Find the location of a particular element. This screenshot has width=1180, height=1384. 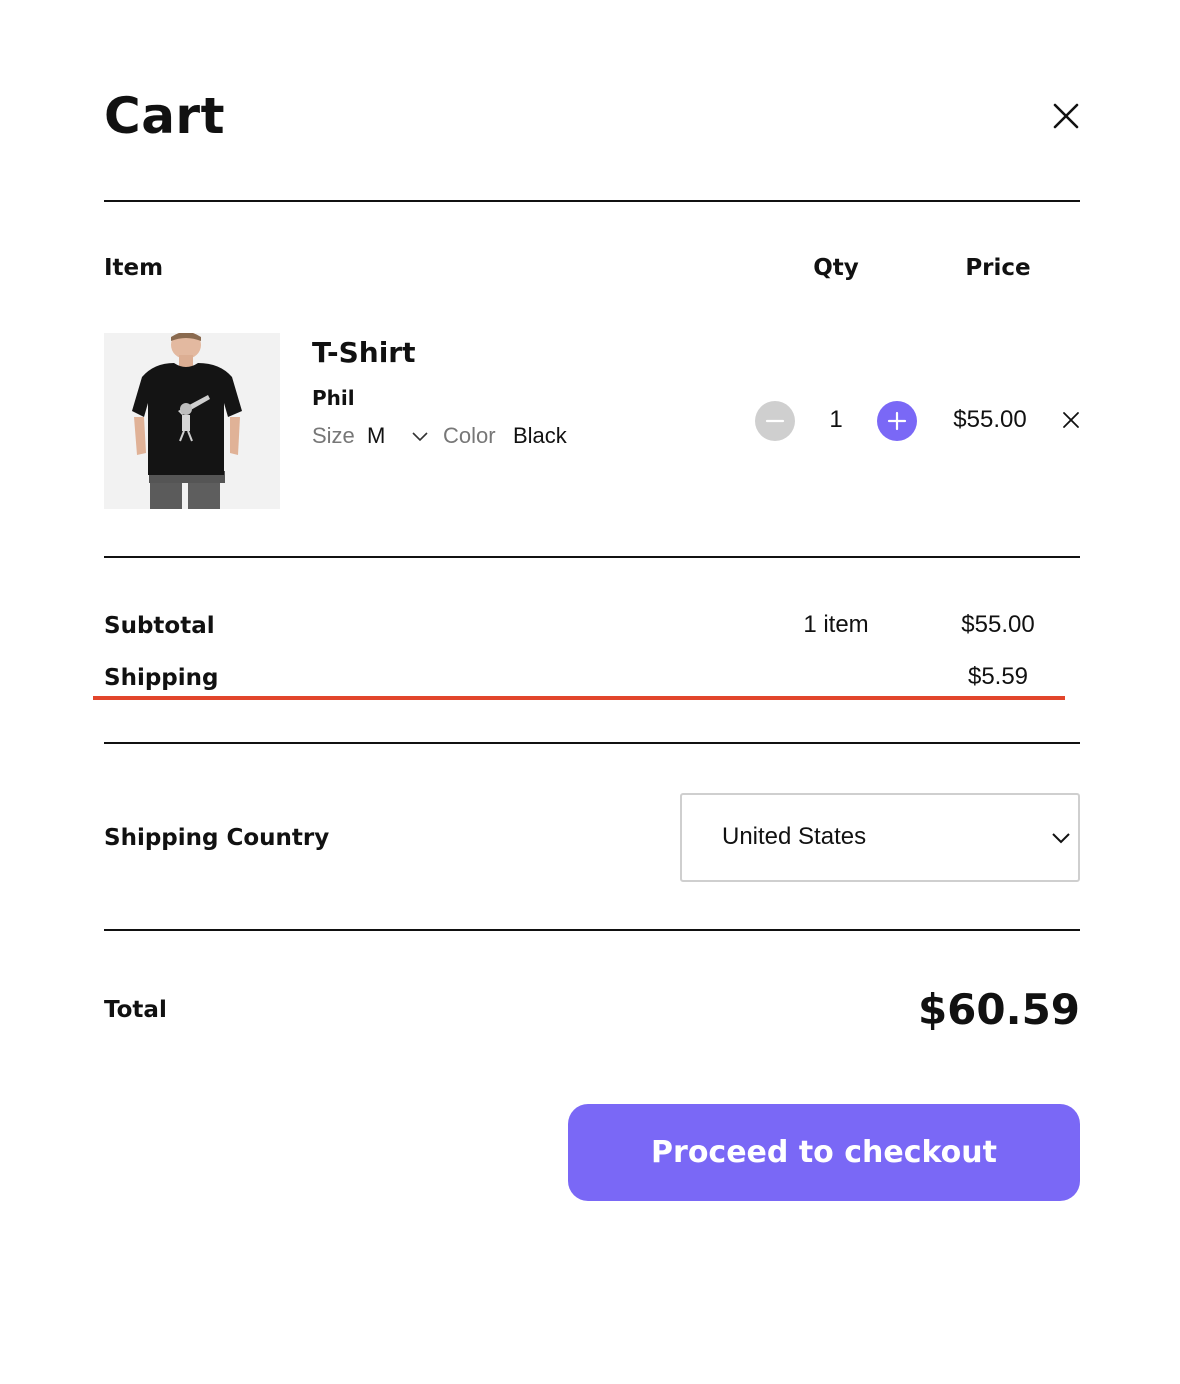

close-button is located at coordinates (1066, 116).